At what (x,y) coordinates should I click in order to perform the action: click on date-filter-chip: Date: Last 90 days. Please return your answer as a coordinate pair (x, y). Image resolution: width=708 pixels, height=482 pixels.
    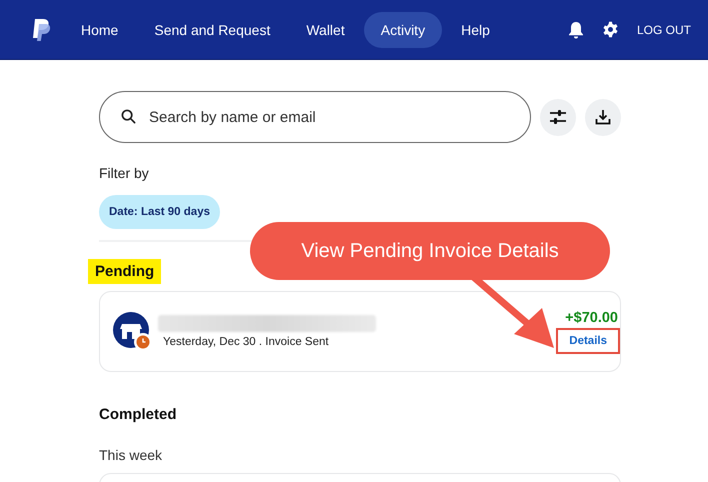
    Looking at the image, I should click on (159, 212).